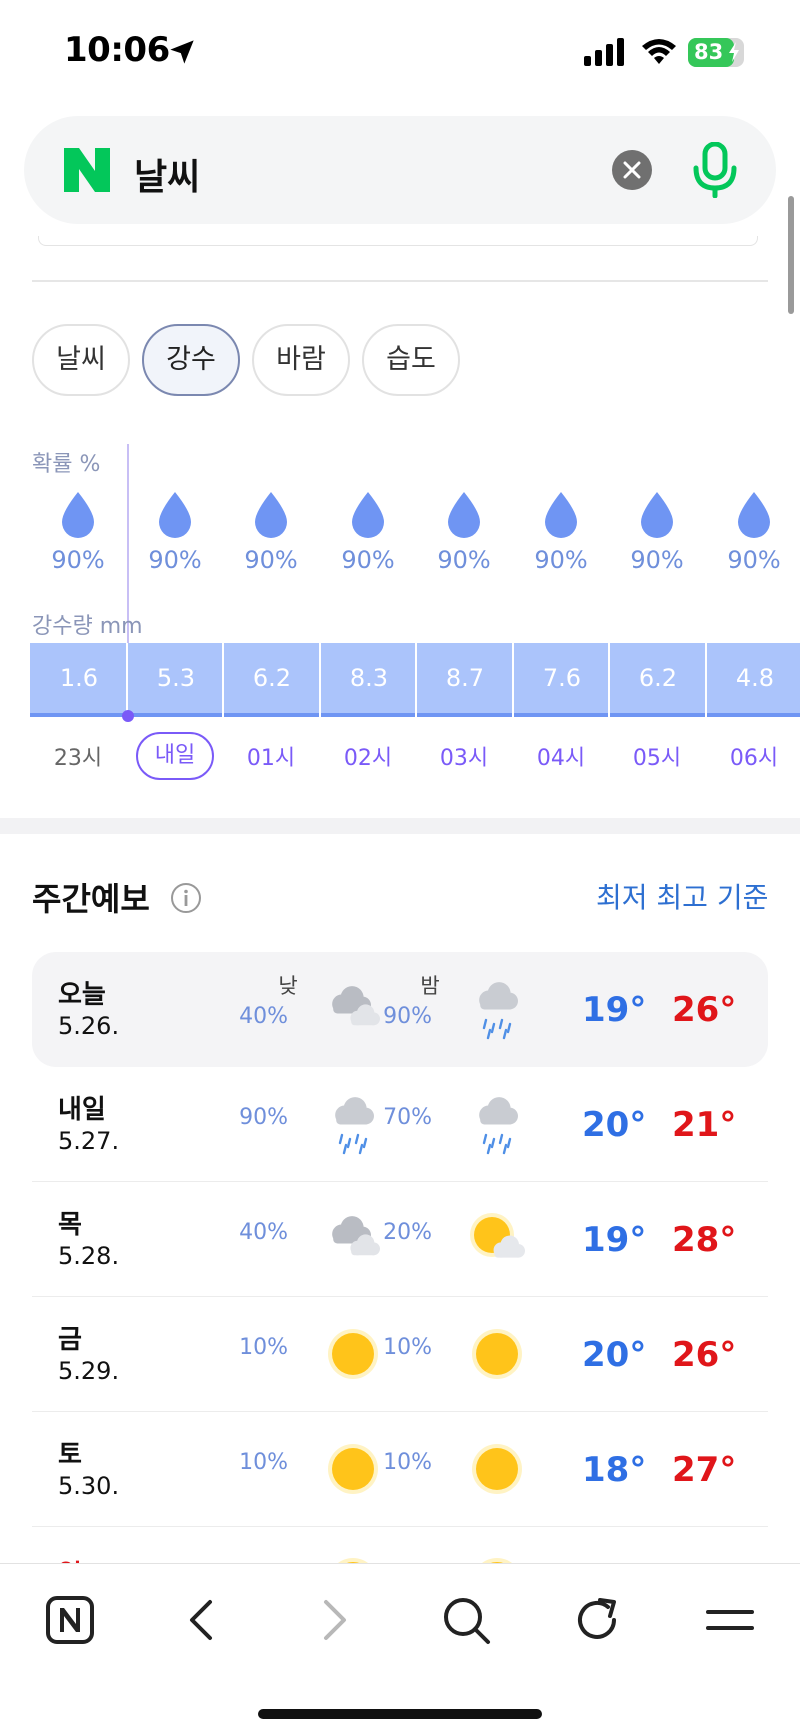  Describe the element at coordinates (400, 50) in the screenshot. I see `status-bar: 10:06 83` at that location.